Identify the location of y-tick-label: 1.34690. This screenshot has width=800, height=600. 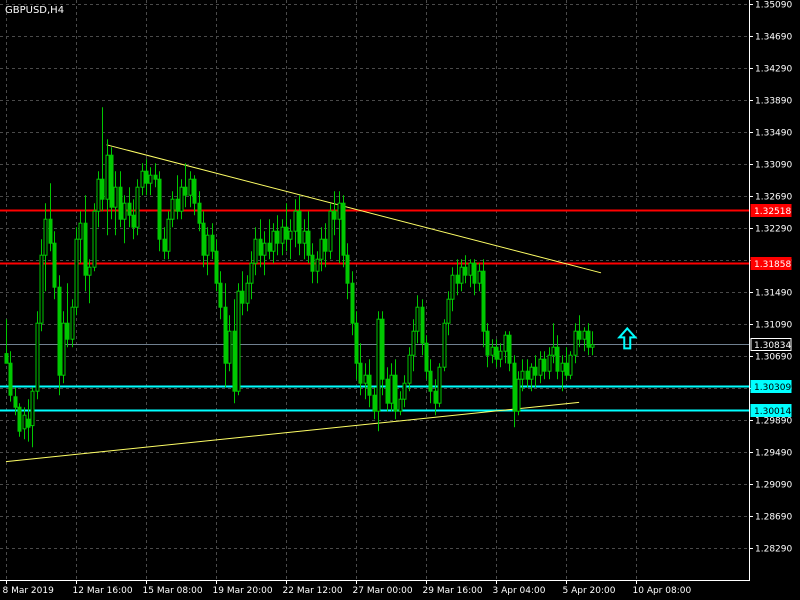
(773, 38).